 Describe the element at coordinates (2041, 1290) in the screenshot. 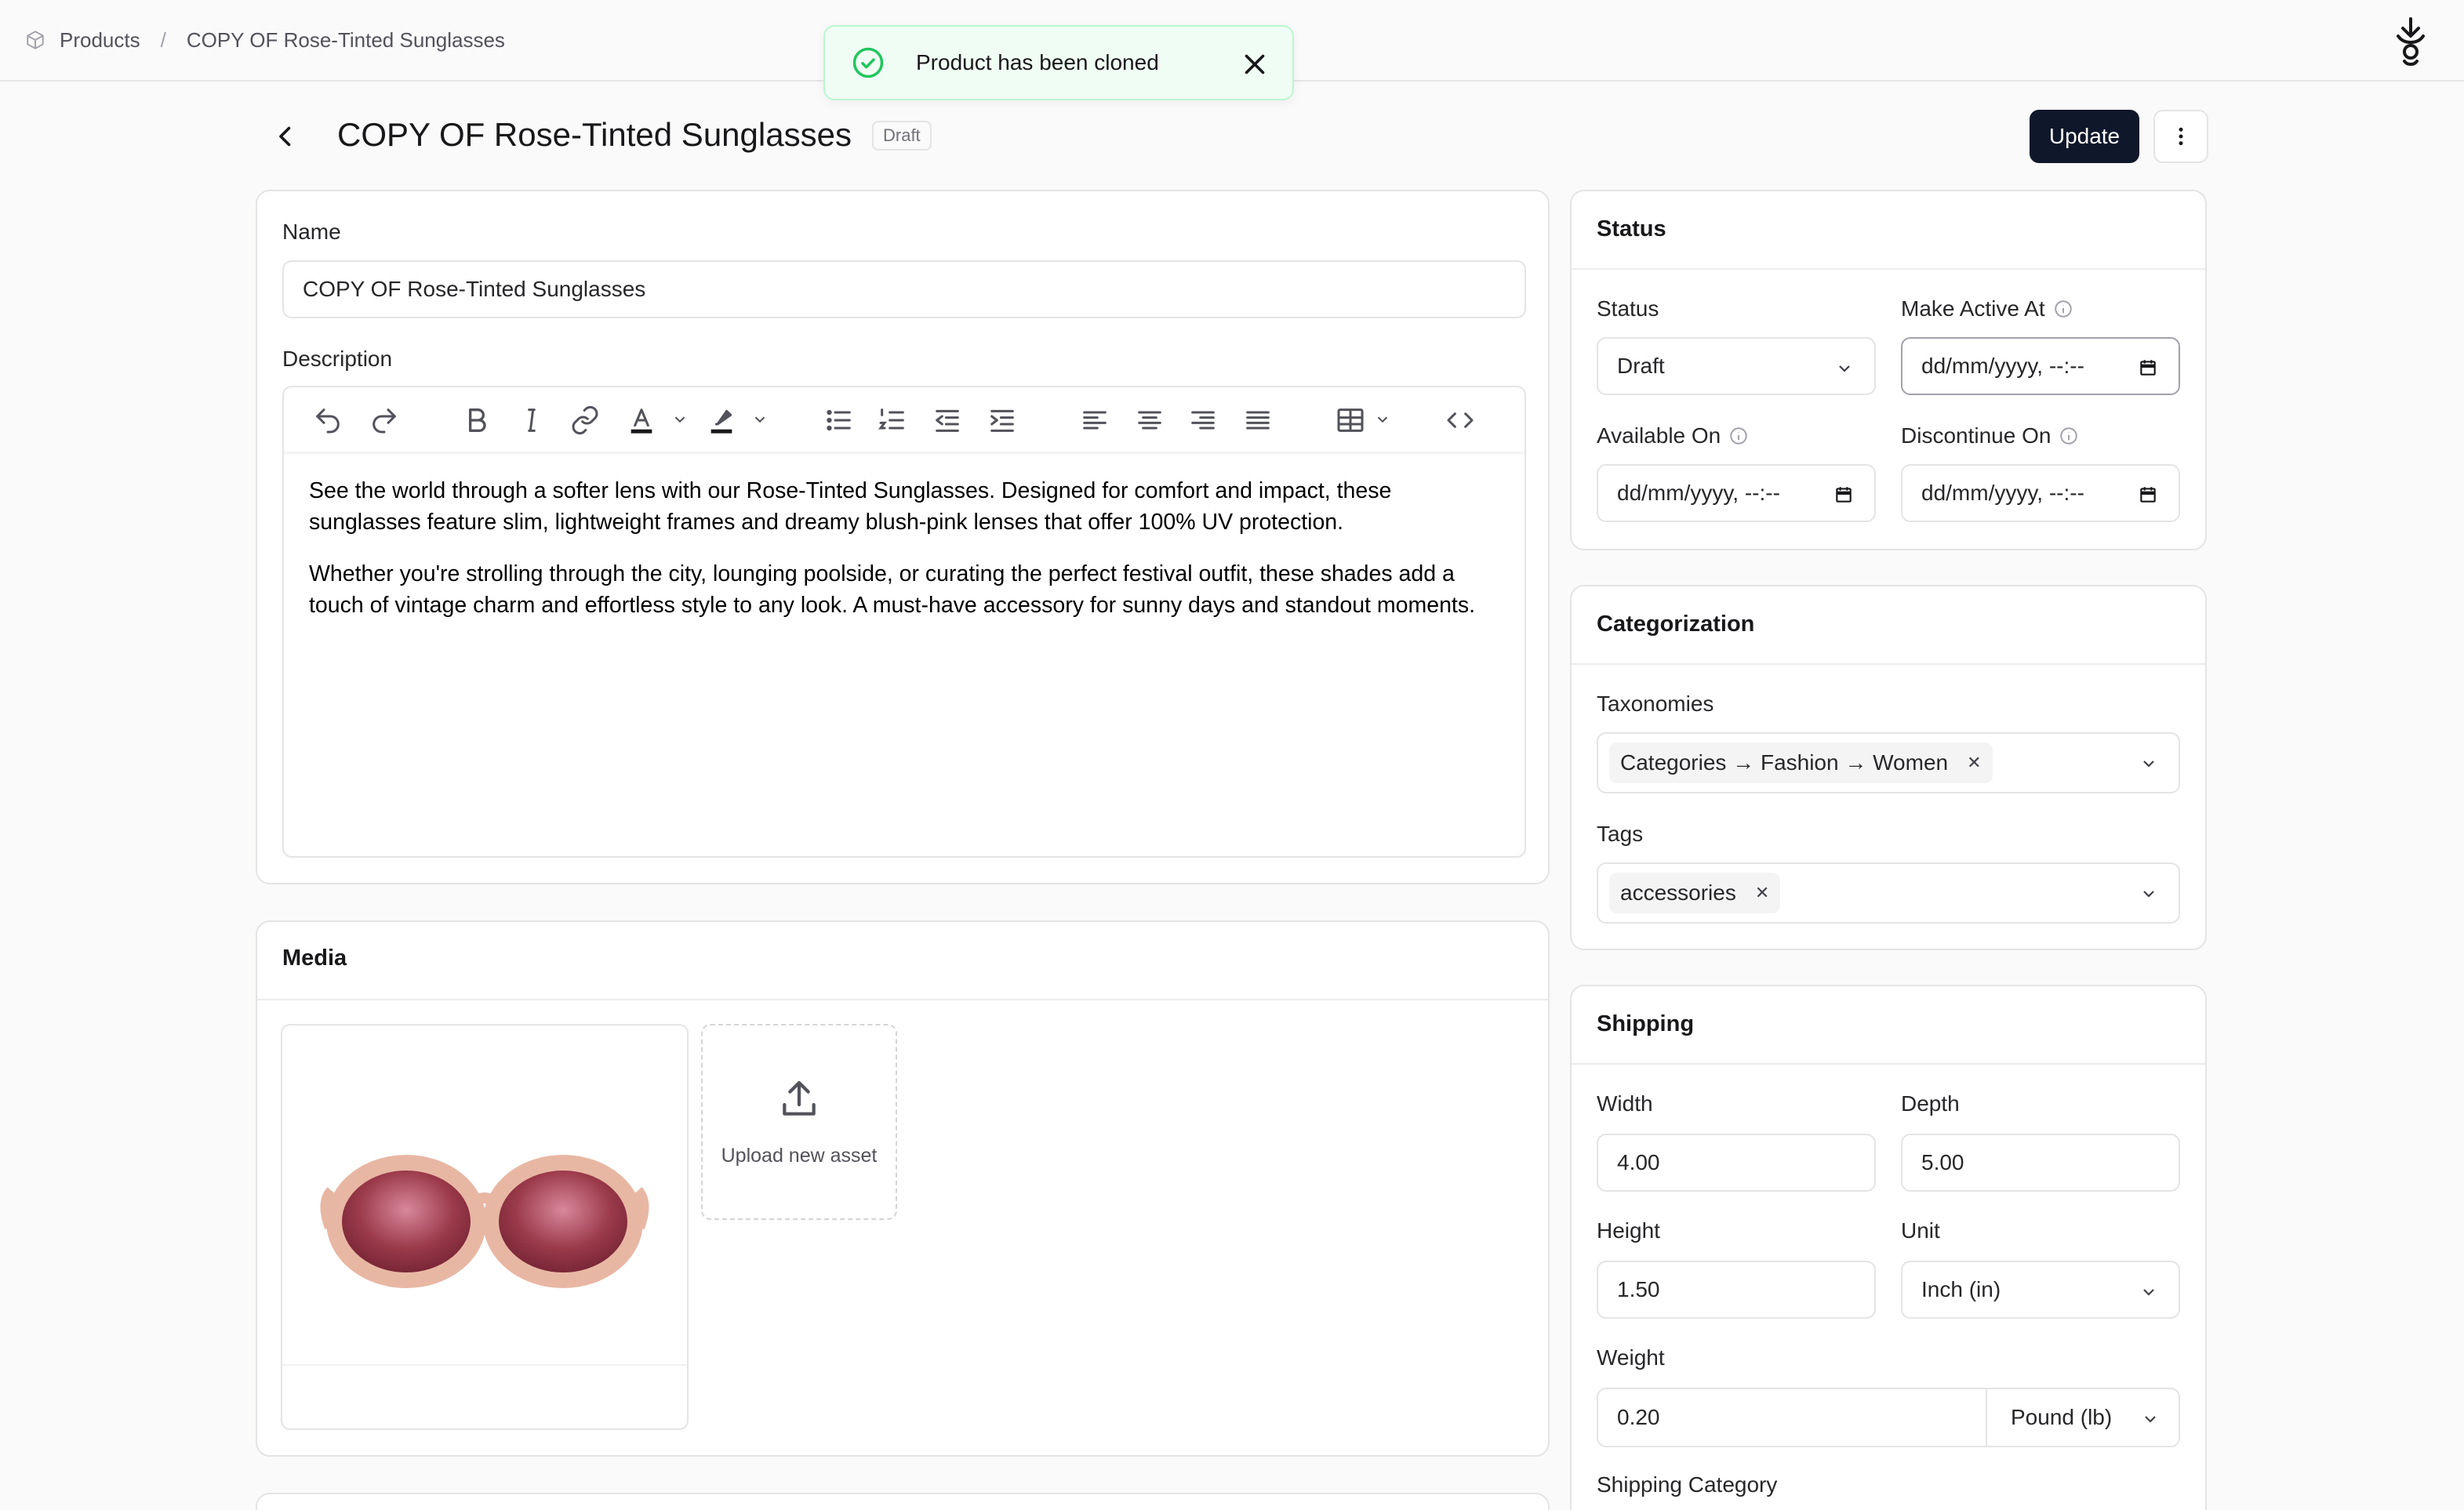

I see `unit-select: Inch (in)` at that location.